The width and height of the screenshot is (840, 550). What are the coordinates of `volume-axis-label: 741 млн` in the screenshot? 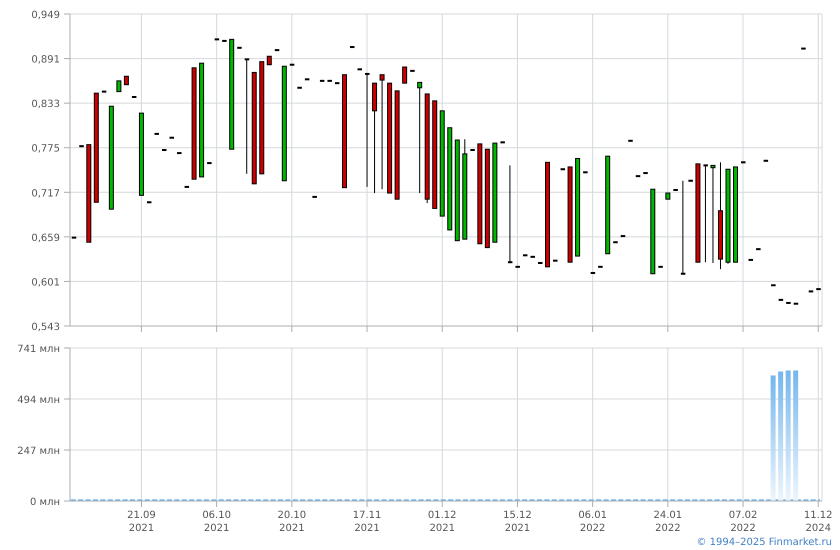 It's located at (38, 349).